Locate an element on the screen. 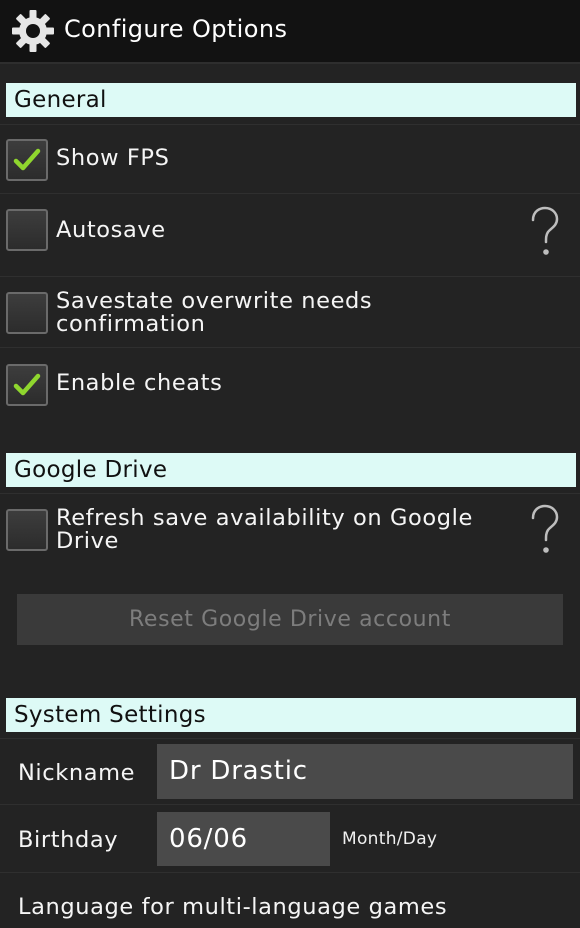  autosave-label: Autosave is located at coordinates (111, 230).